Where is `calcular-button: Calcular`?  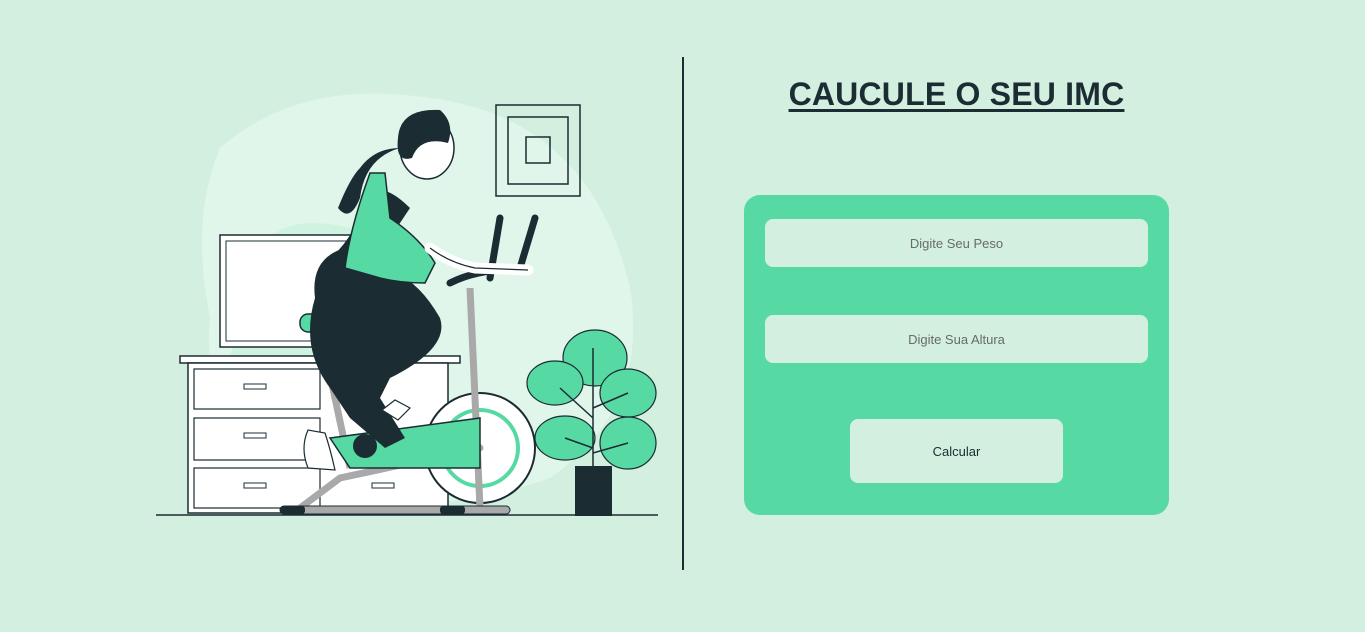 calcular-button: Calcular is located at coordinates (956, 451).